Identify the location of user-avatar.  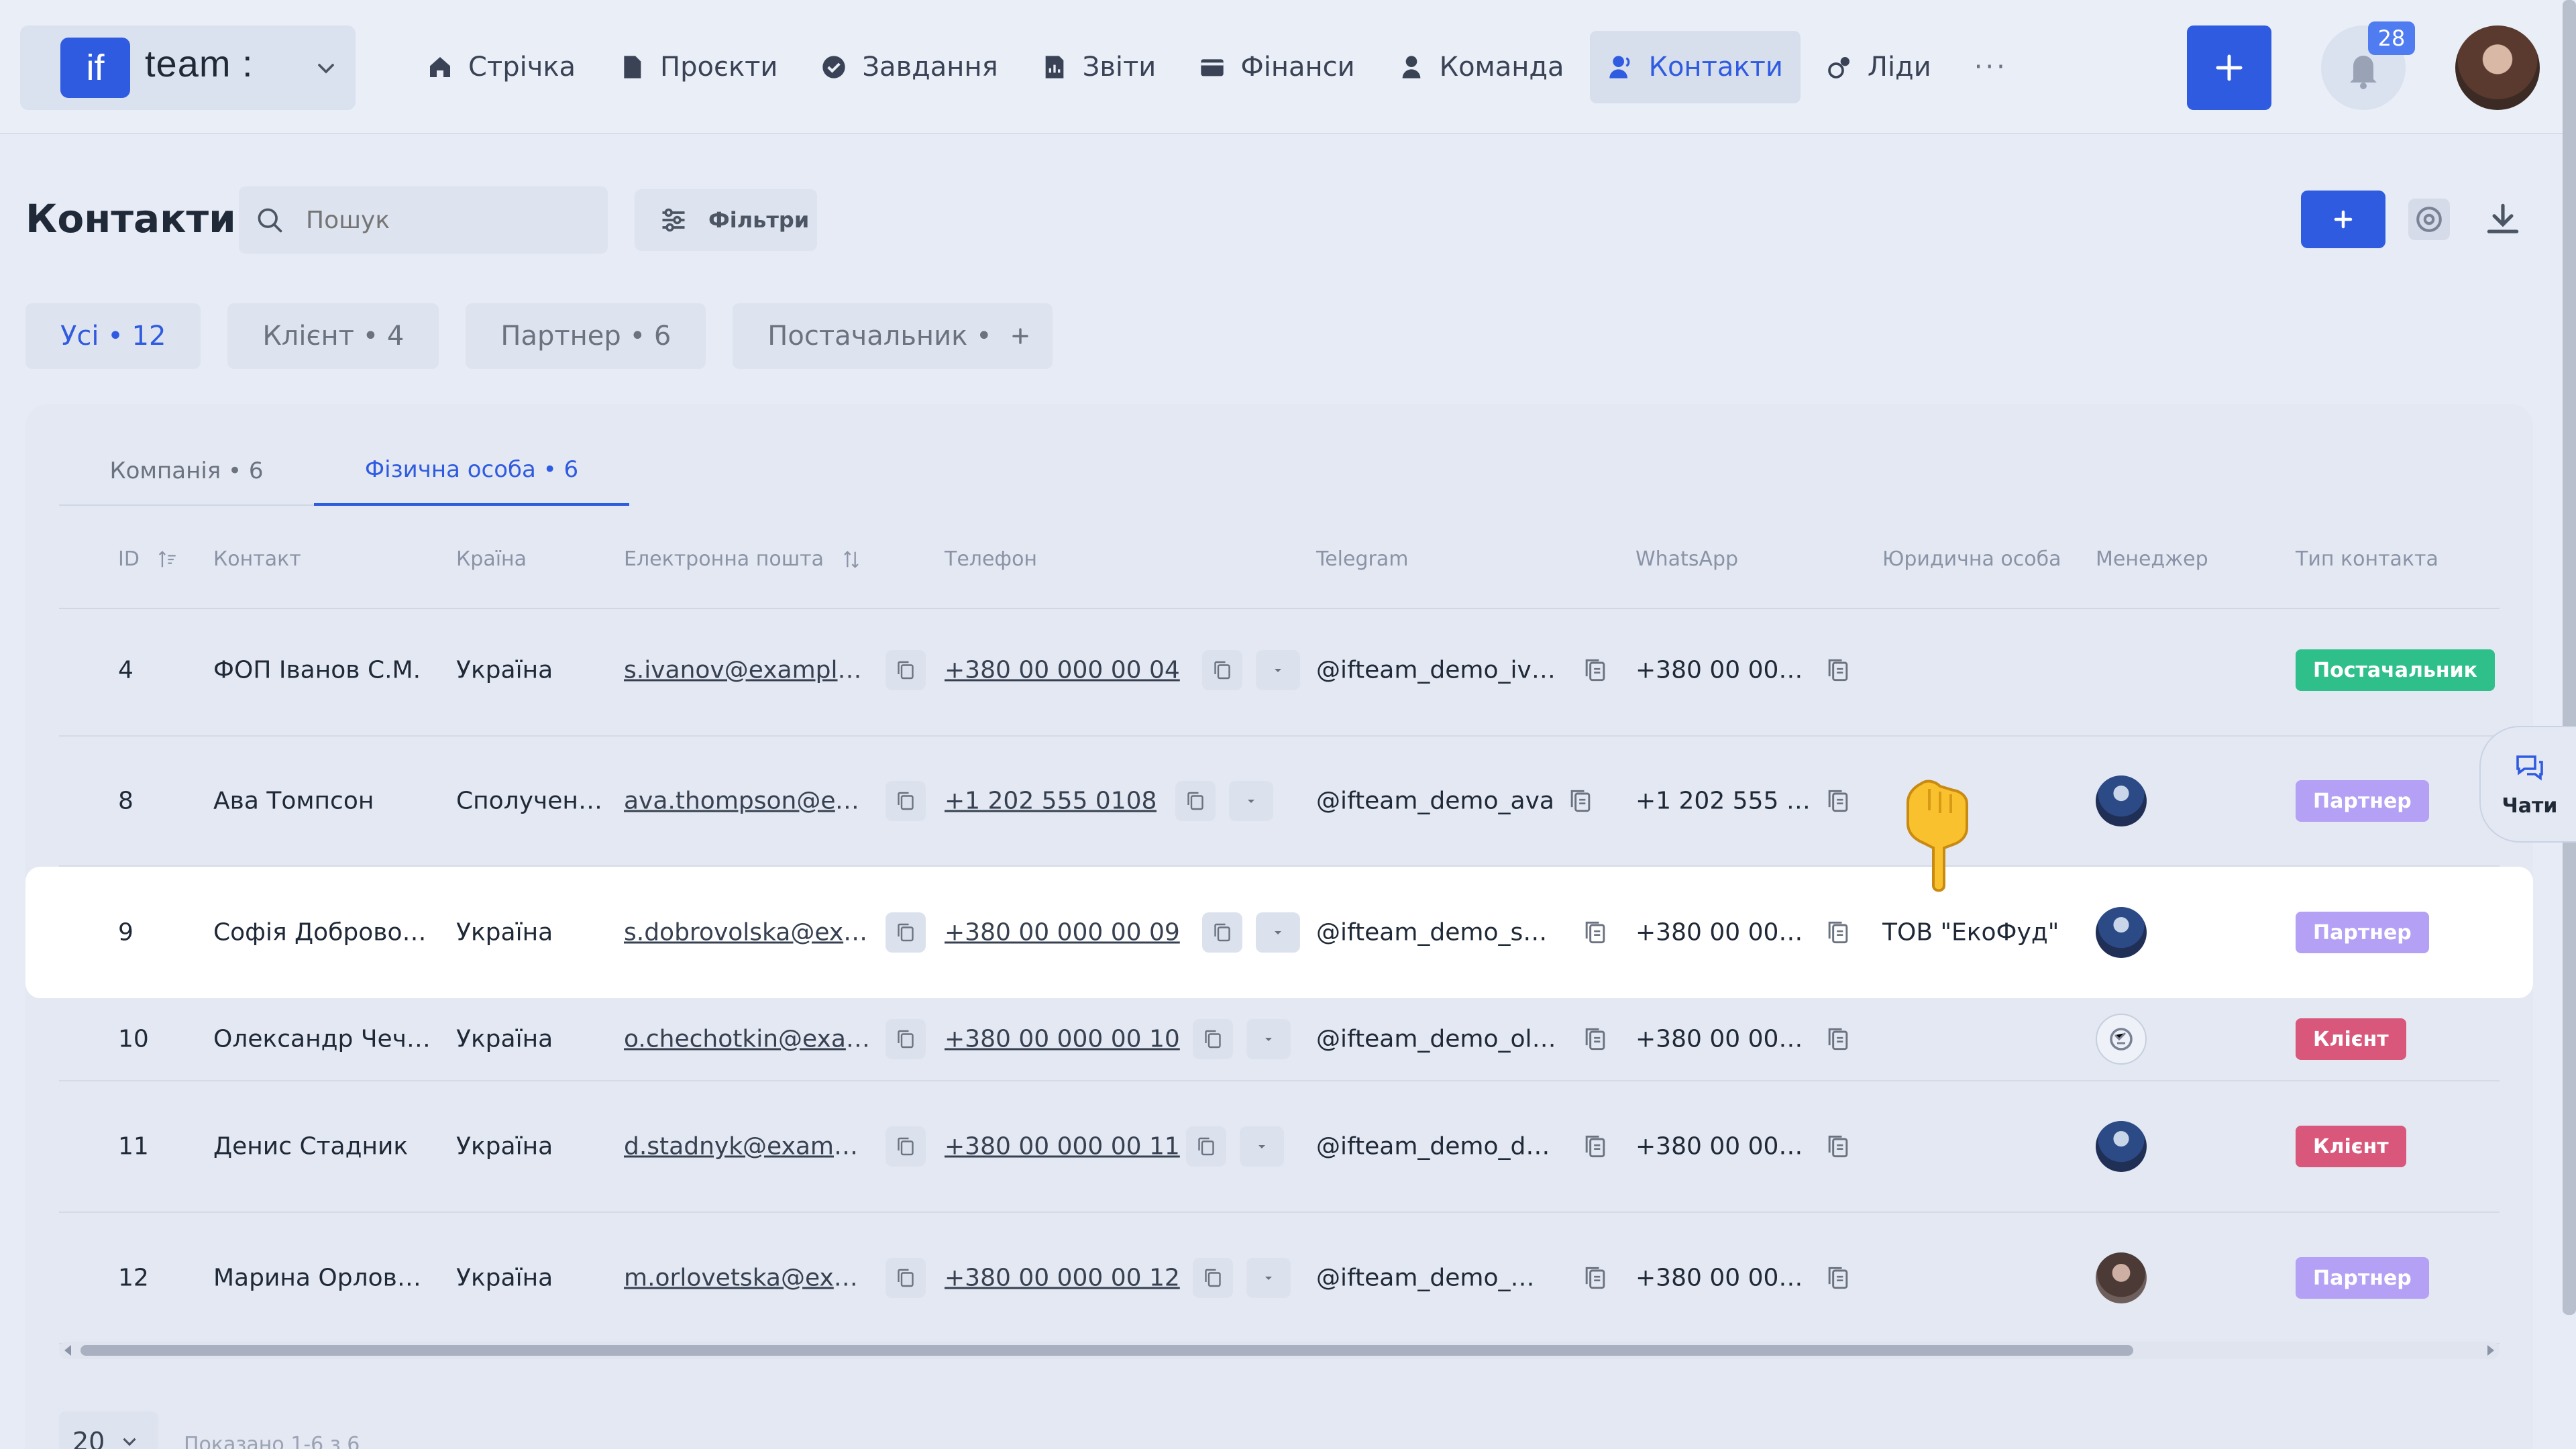
(2497, 67).